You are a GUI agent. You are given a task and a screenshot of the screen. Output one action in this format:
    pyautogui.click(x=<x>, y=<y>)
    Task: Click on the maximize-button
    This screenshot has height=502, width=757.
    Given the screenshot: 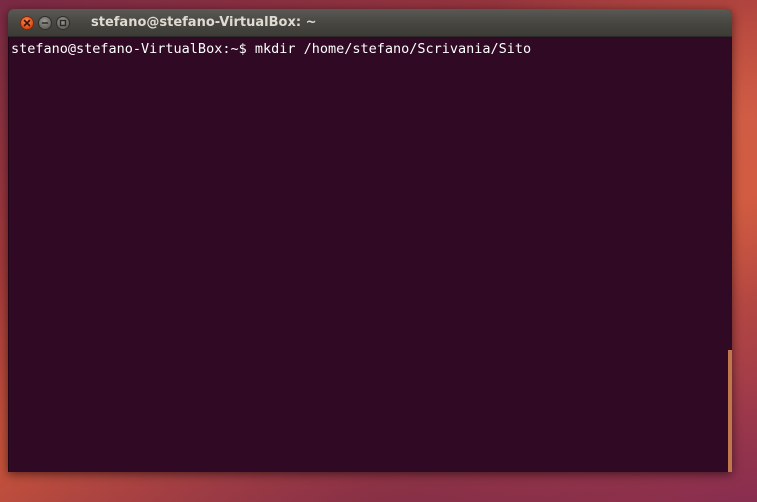 What is the action you would take?
    pyautogui.click(x=63, y=22)
    